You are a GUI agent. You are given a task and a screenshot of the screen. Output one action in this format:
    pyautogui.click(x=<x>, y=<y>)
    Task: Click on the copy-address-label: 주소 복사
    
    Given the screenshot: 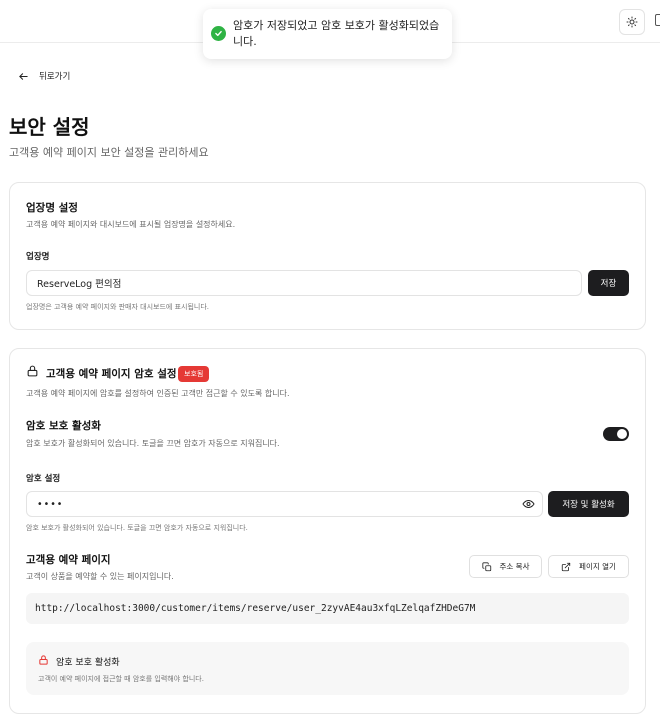 What is the action you would take?
    pyautogui.click(x=514, y=566)
    